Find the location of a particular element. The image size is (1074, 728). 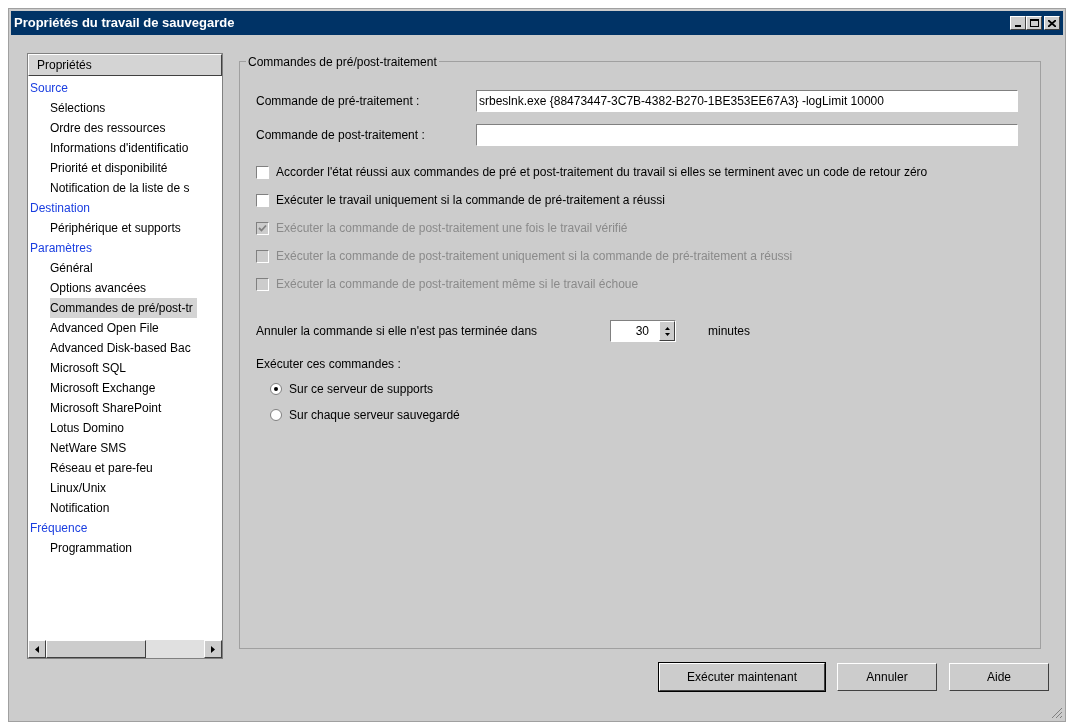

tree-item: Microsoft Exchange is located at coordinates (105, 388).